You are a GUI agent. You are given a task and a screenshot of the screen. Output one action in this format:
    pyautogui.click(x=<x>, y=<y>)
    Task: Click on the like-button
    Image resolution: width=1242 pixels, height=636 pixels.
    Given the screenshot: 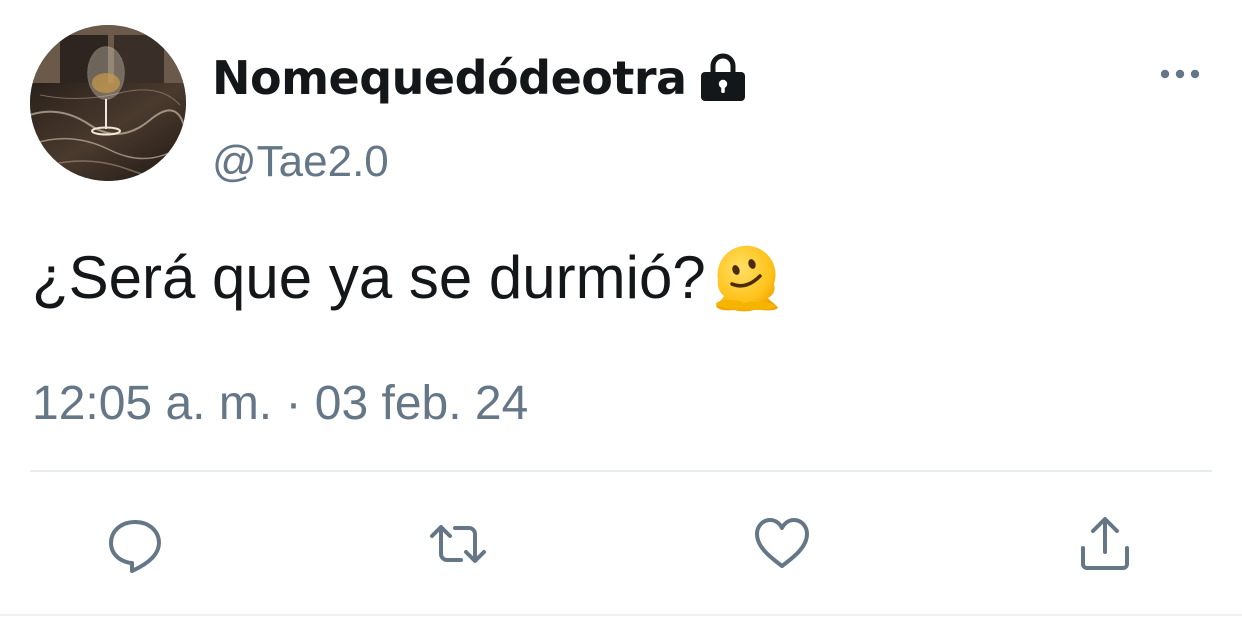 What is the action you would take?
    pyautogui.click(x=782, y=544)
    